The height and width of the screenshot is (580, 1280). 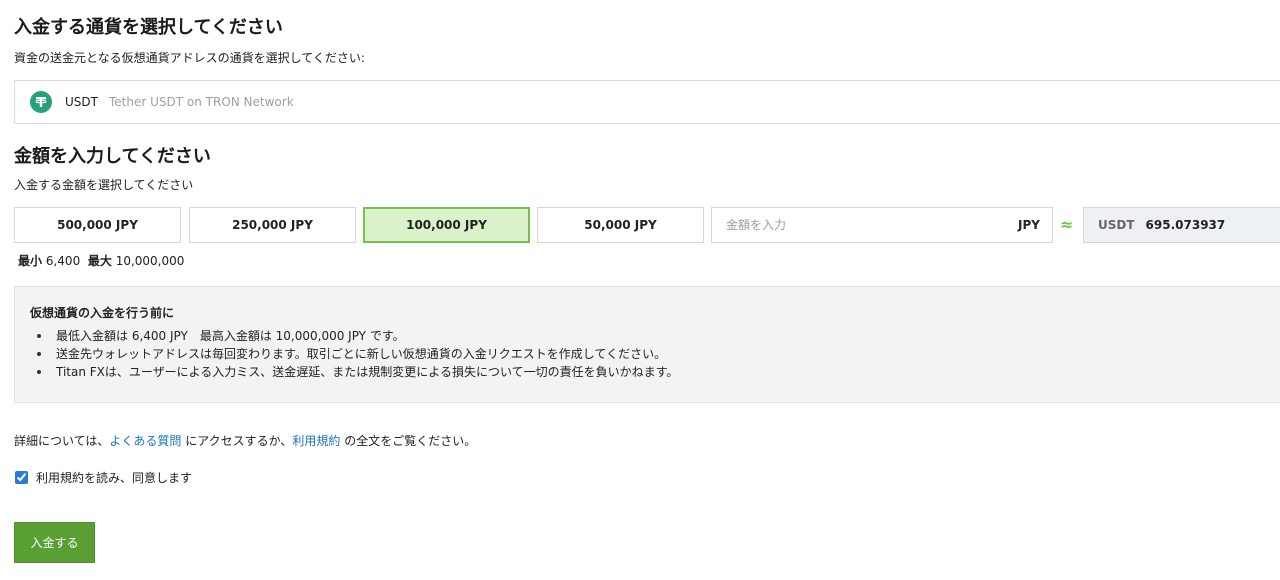 I want to click on notice-title: 仮想通貨の入金を行う前に, so click(x=102, y=313).